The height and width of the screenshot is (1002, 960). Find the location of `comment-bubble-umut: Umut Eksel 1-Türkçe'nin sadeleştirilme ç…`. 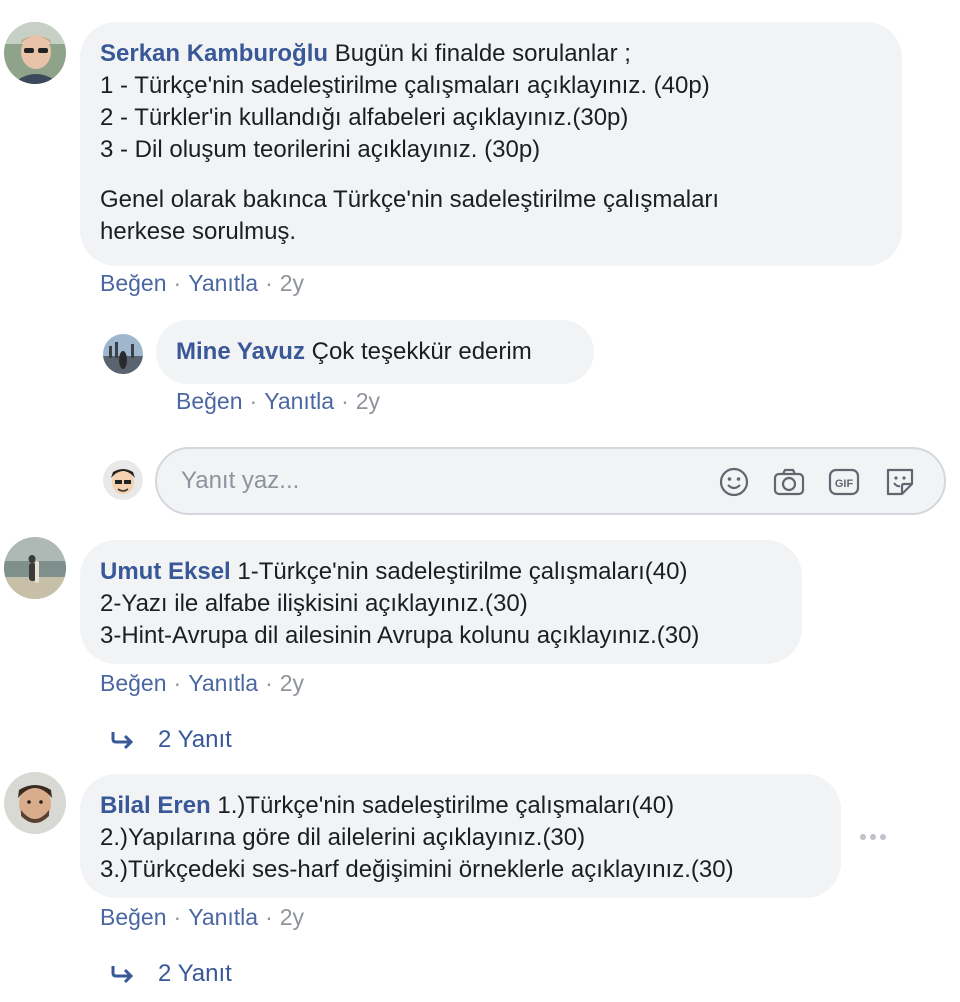

comment-bubble-umut: Umut Eksel 1-Türkçe'nin sadeleştirilme ç… is located at coordinates (441, 602).